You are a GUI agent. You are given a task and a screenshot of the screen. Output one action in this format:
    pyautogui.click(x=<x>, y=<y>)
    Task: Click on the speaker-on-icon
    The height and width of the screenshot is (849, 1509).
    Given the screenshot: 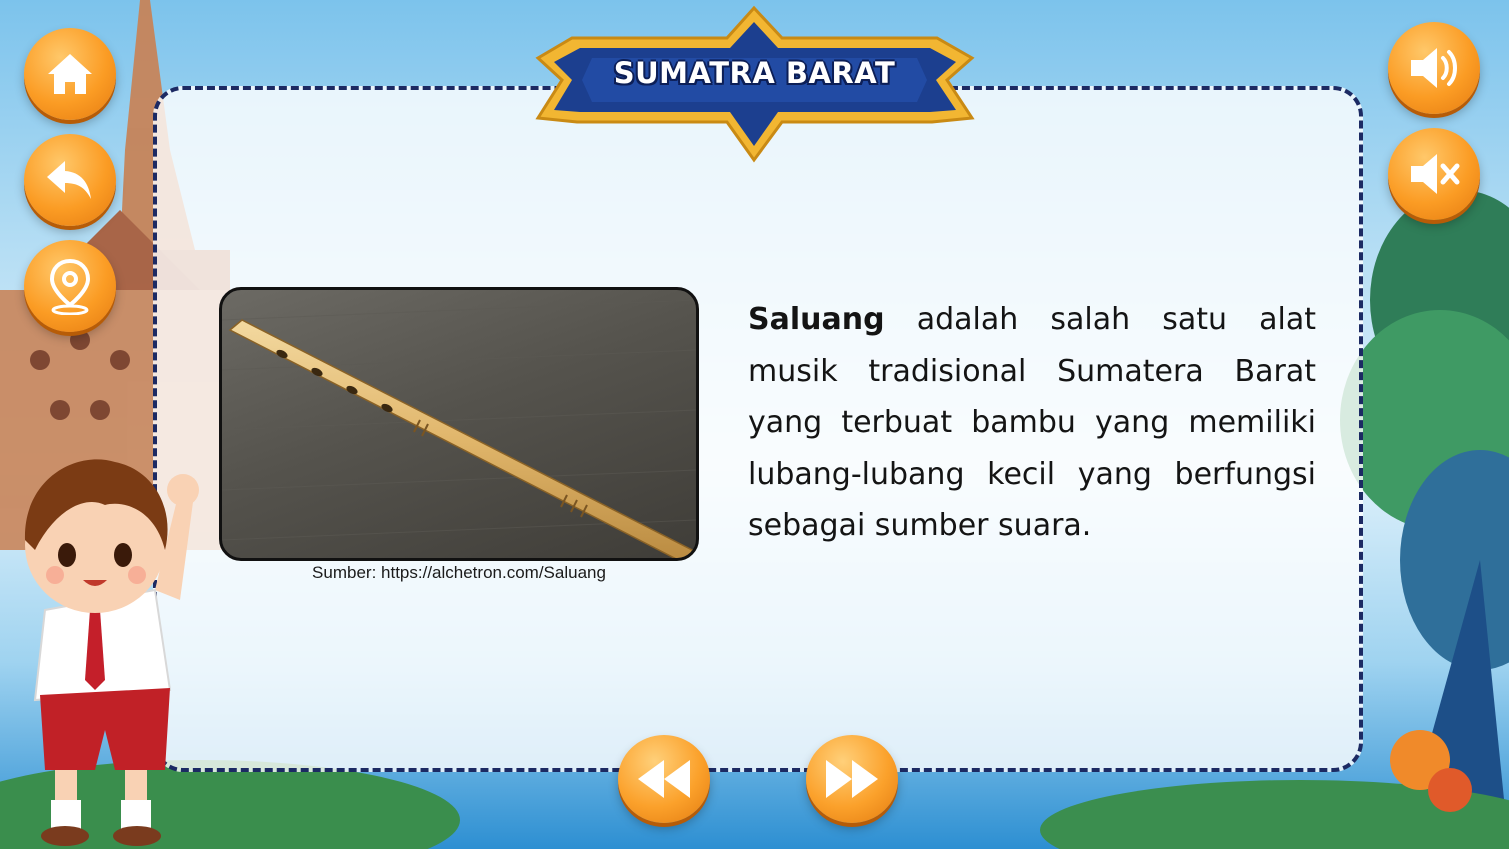 What is the action you would take?
    pyautogui.click(x=1434, y=68)
    